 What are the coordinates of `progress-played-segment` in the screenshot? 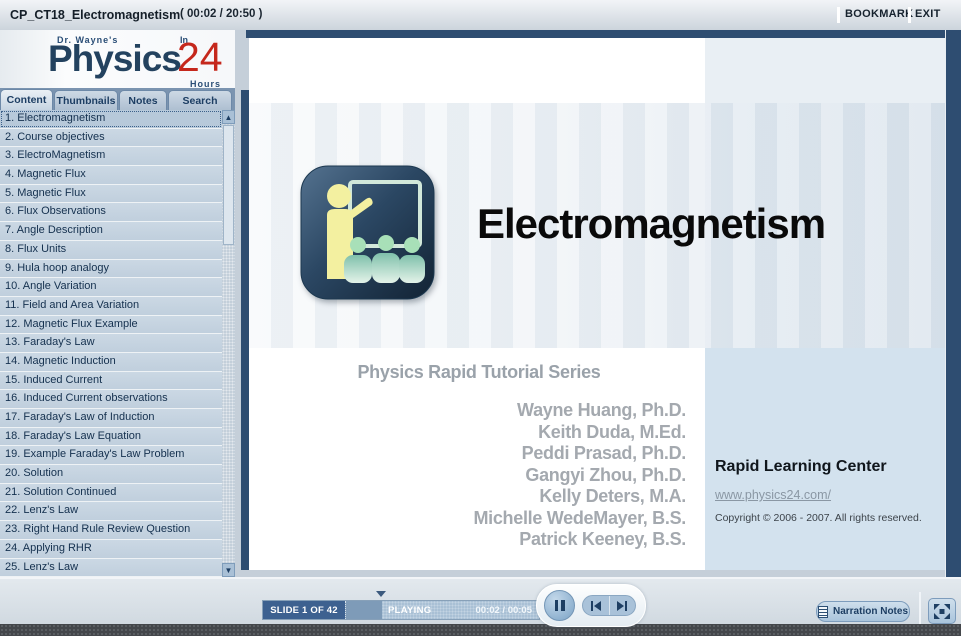 It's located at (363, 610).